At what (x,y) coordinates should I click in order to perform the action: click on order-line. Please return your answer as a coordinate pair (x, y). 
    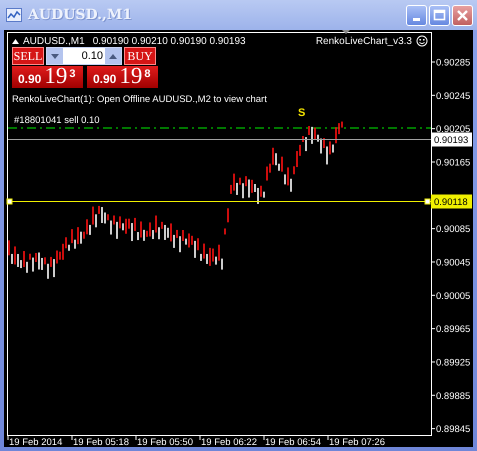
    Looking at the image, I should click on (219, 128).